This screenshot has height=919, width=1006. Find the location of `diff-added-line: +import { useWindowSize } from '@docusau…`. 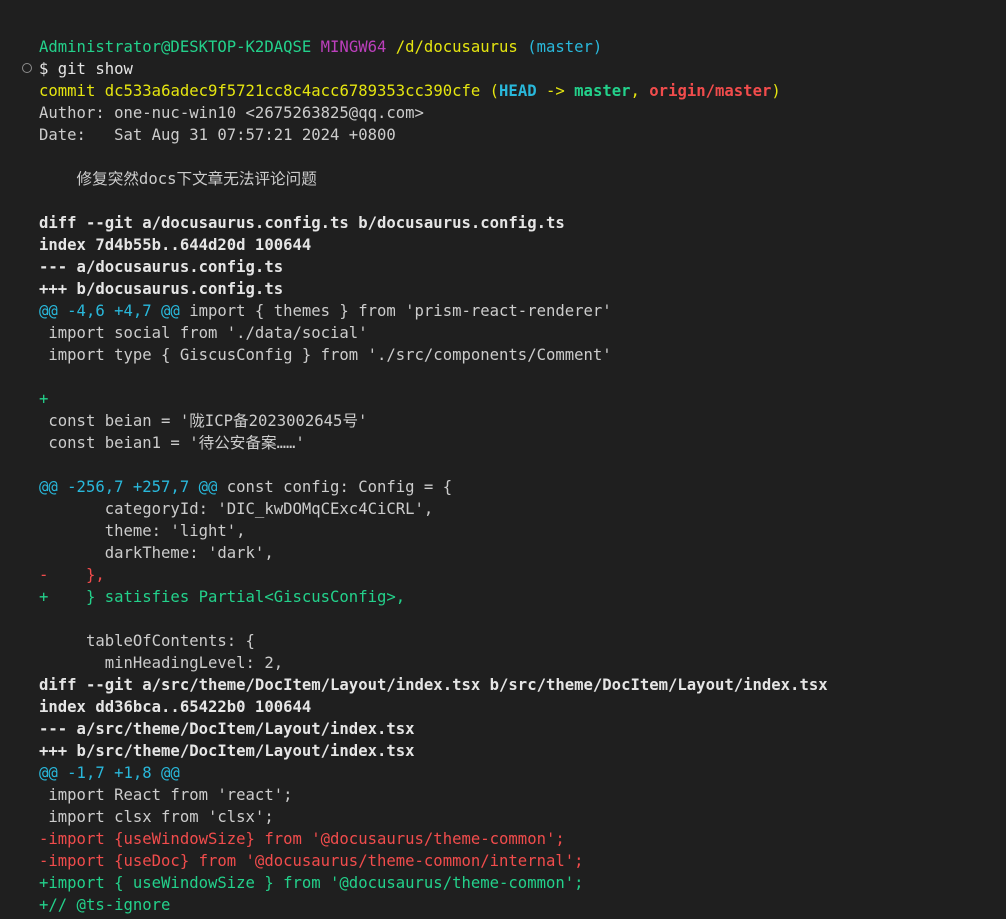

diff-added-line: +import { useWindowSize } from '@docusau… is located at coordinates (311, 883).